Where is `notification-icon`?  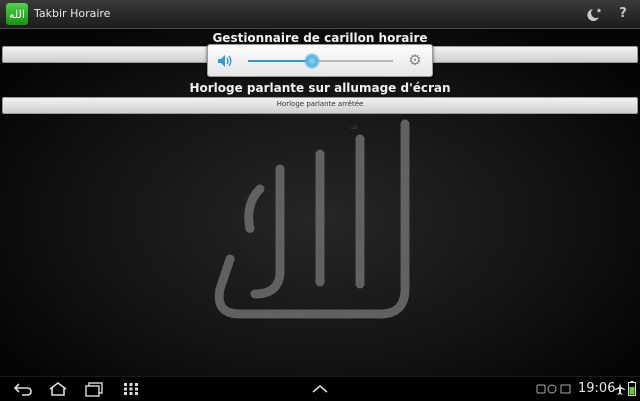
notification-icon is located at coordinates (541, 389).